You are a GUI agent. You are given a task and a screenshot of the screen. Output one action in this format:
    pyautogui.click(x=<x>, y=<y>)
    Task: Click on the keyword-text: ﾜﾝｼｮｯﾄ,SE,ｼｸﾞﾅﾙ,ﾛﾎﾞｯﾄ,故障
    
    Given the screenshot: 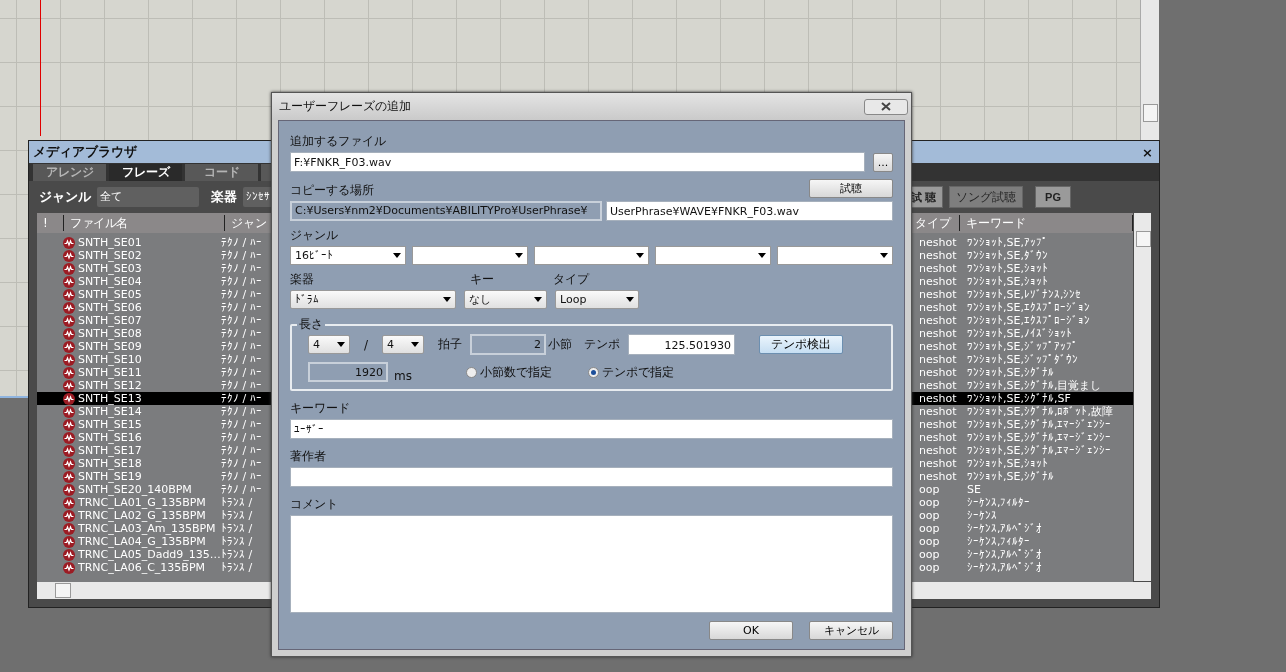 What is the action you would take?
    pyautogui.click(x=1040, y=411)
    